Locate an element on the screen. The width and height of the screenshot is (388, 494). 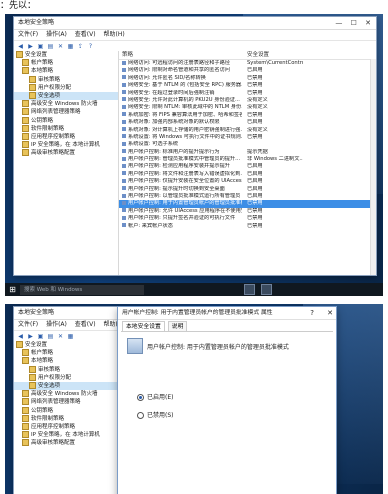
table-row: 用户帐户控制: 以管理员批准模式运行所有管理员 已启用 is located at coordinates (247, 196).